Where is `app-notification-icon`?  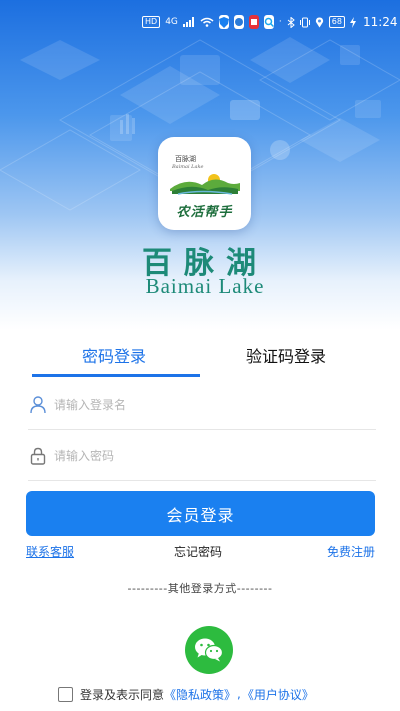
app-notification-icon is located at coordinates (238, 22).